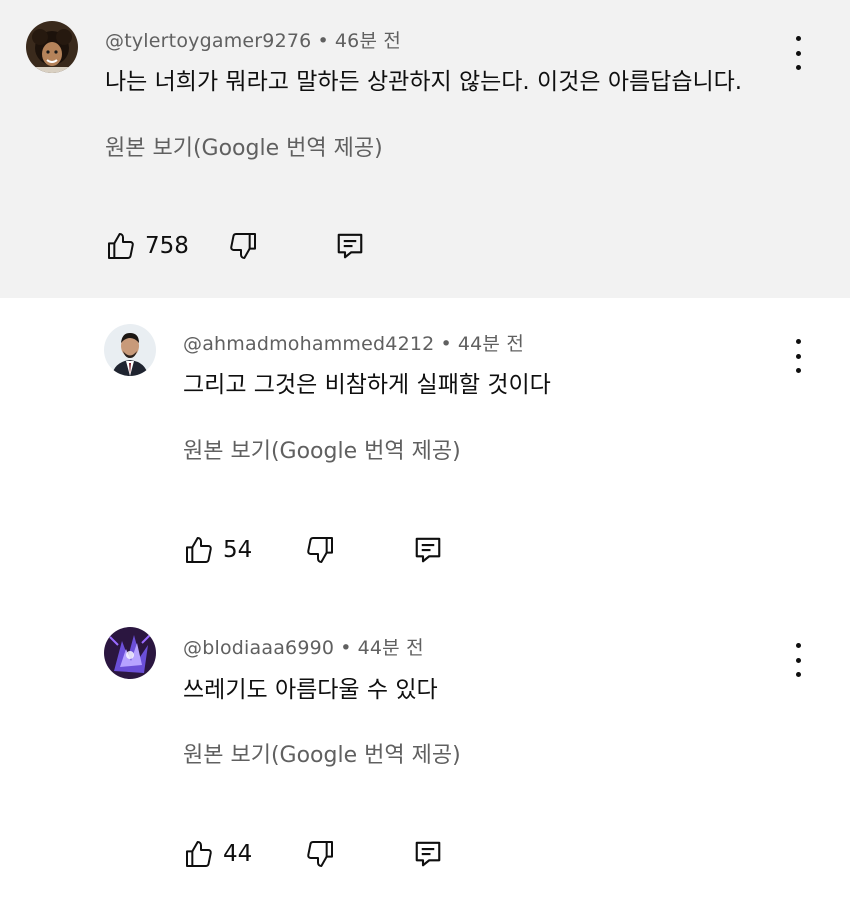  Describe the element at coordinates (368, 41) in the screenshot. I see `comment-time: 46분 전` at that location.